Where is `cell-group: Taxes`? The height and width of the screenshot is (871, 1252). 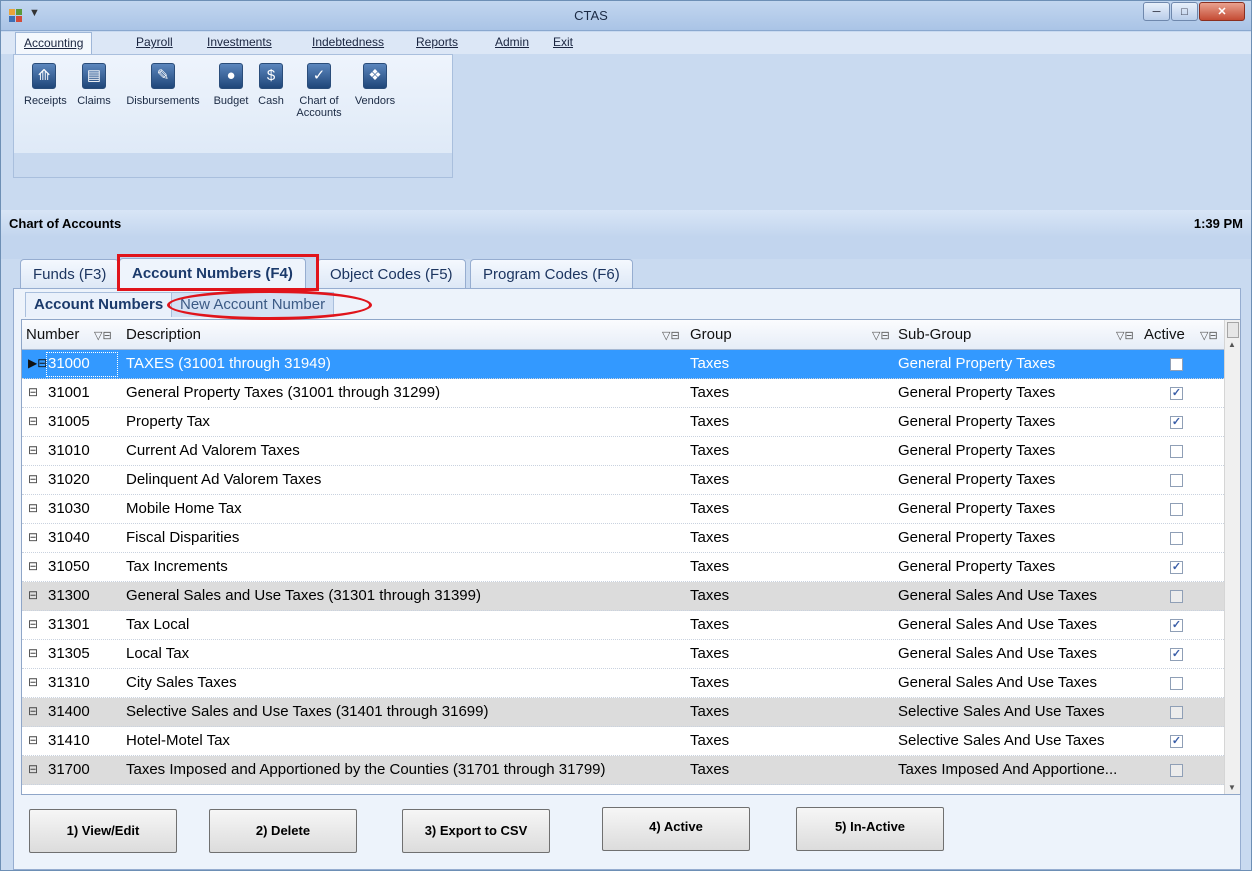
cell-group: Taxes is located at coordinates (710, 392).